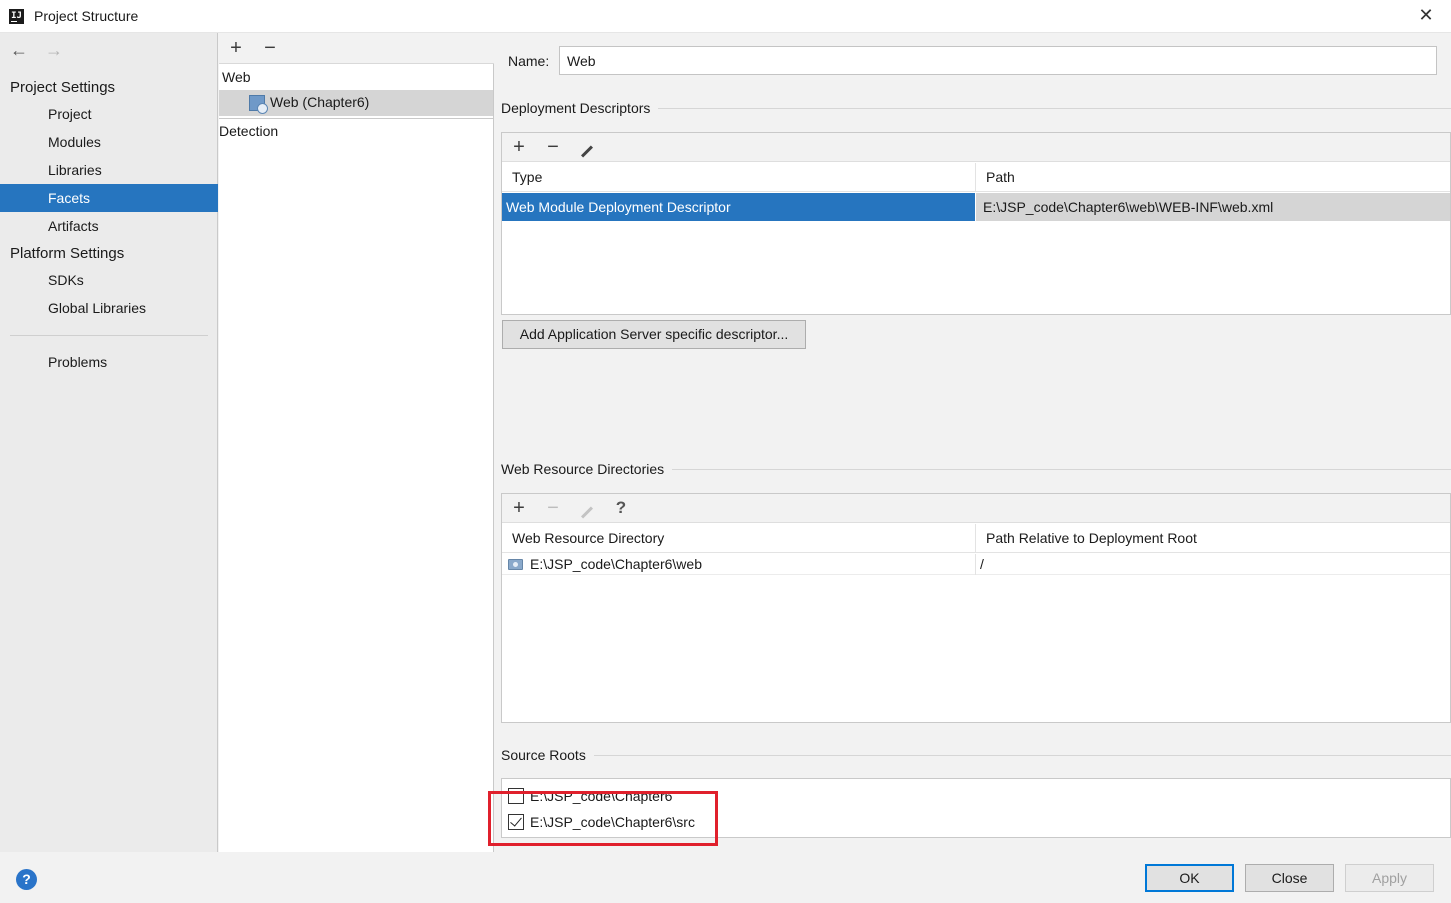 This screenshot has height=903, width=1451. What do you see at coordinates (976, 755) in the screenshot?
I see `source-roots-separator` at bounding box center [976, 755].